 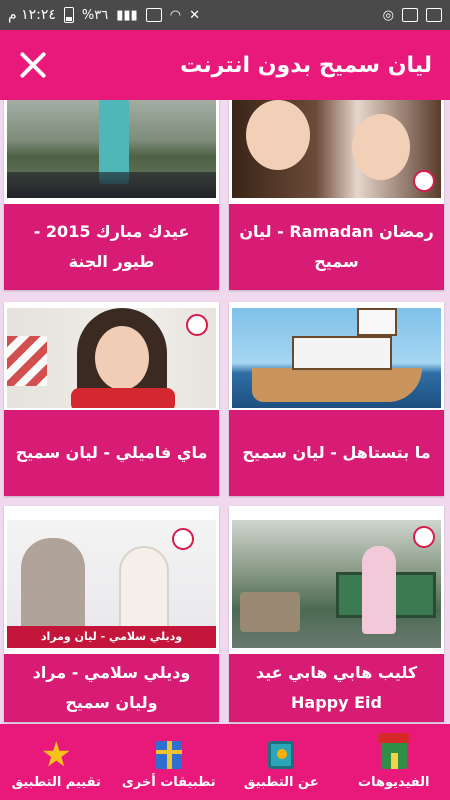 I want to click on app-header: ليان سميح بدون انترنت, so click(x=225, y=65).